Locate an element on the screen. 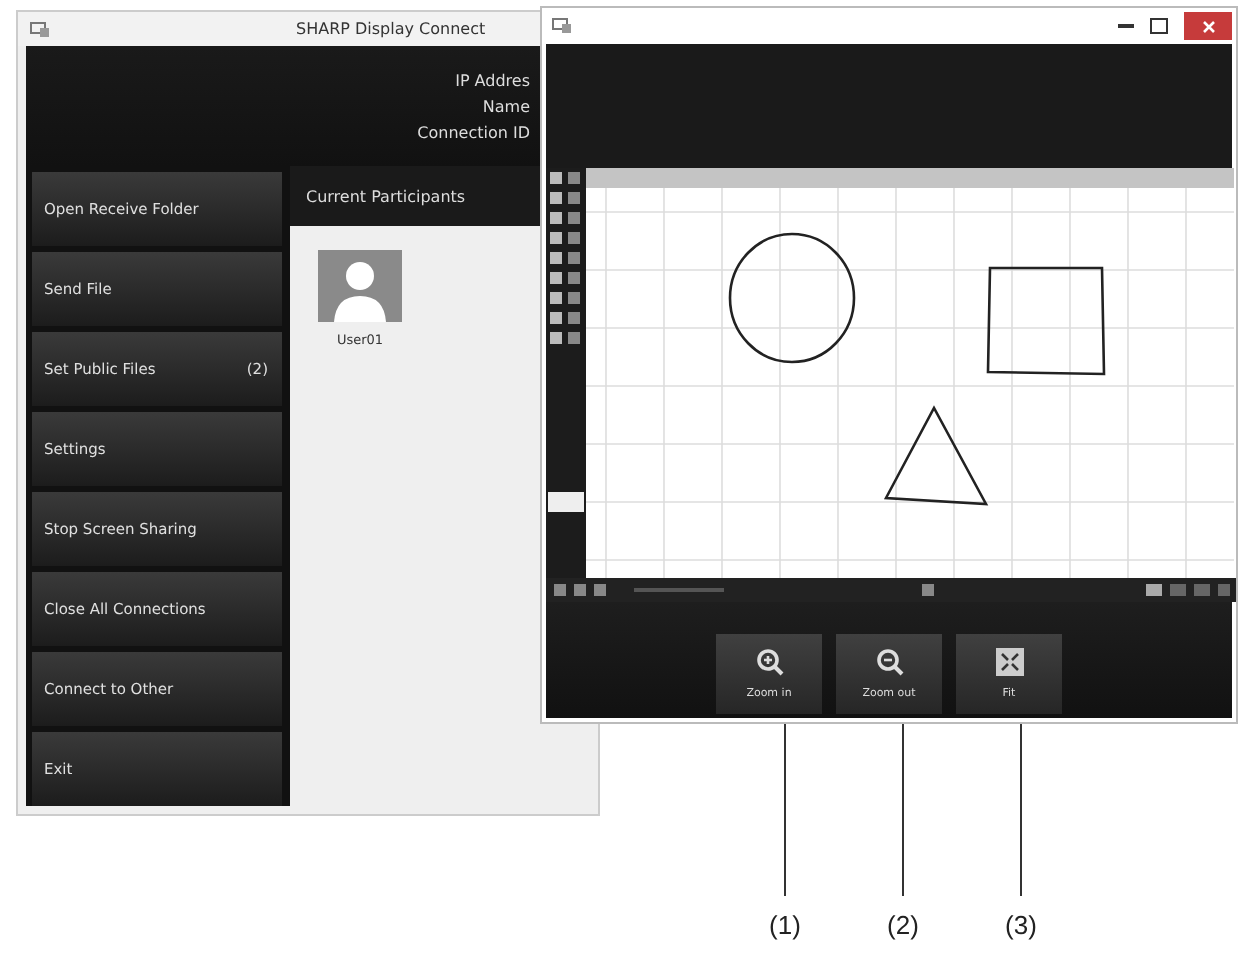 The image size is (1238, 956). fit-icon is located at coordinates (1009, 662).